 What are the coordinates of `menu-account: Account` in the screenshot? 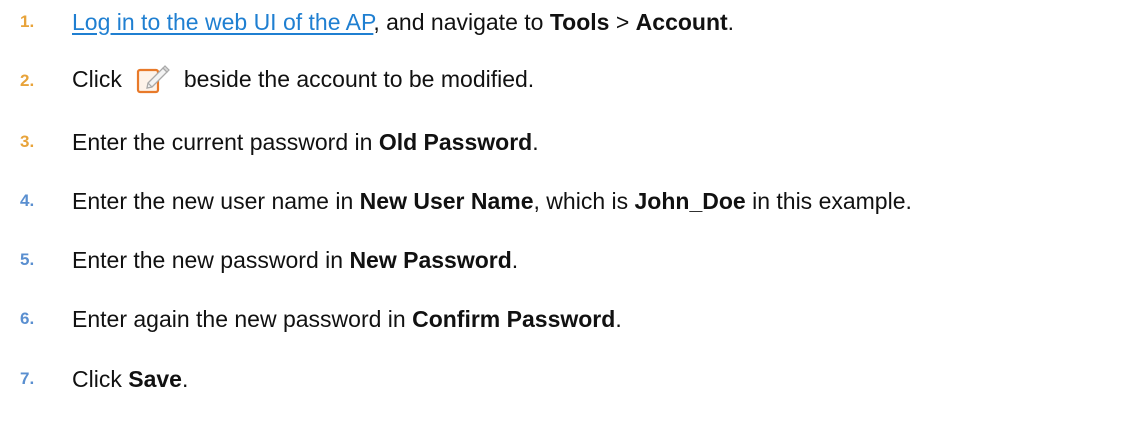 It's located at (681, 21).